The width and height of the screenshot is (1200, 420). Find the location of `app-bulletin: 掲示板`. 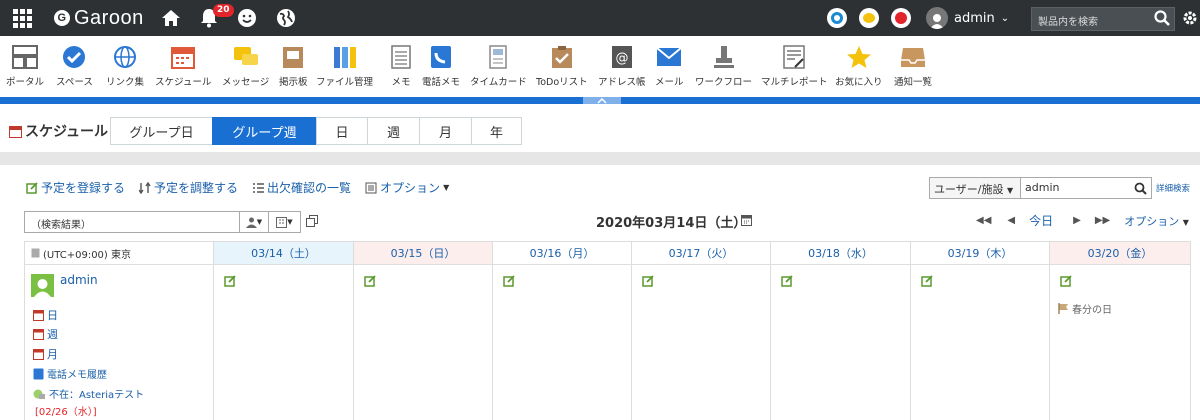

app-bulletin: 掲示板 is located at coordinates (293, 66).